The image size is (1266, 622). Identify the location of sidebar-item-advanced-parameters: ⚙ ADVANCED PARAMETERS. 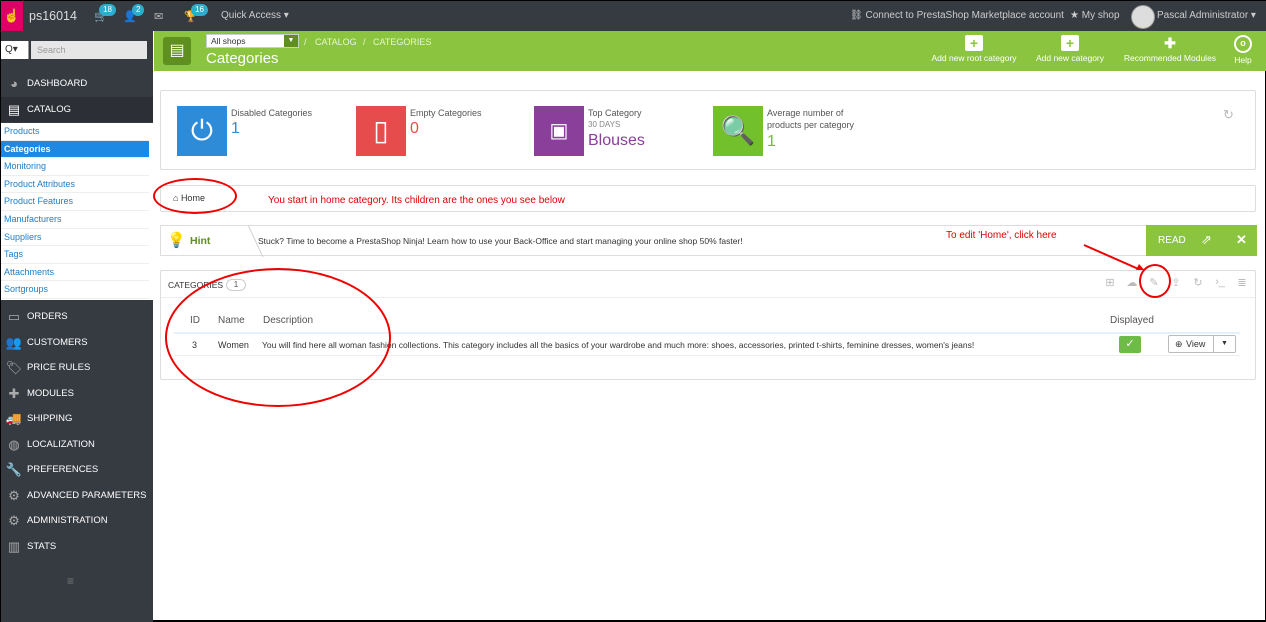
(77, 495).